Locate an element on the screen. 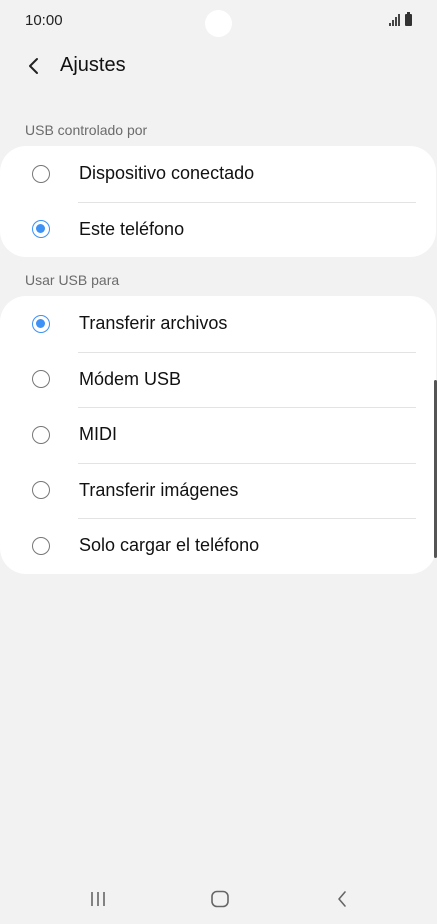 The image size is (437, 924). option-label: MIDI is located at coordinates (98, 434).